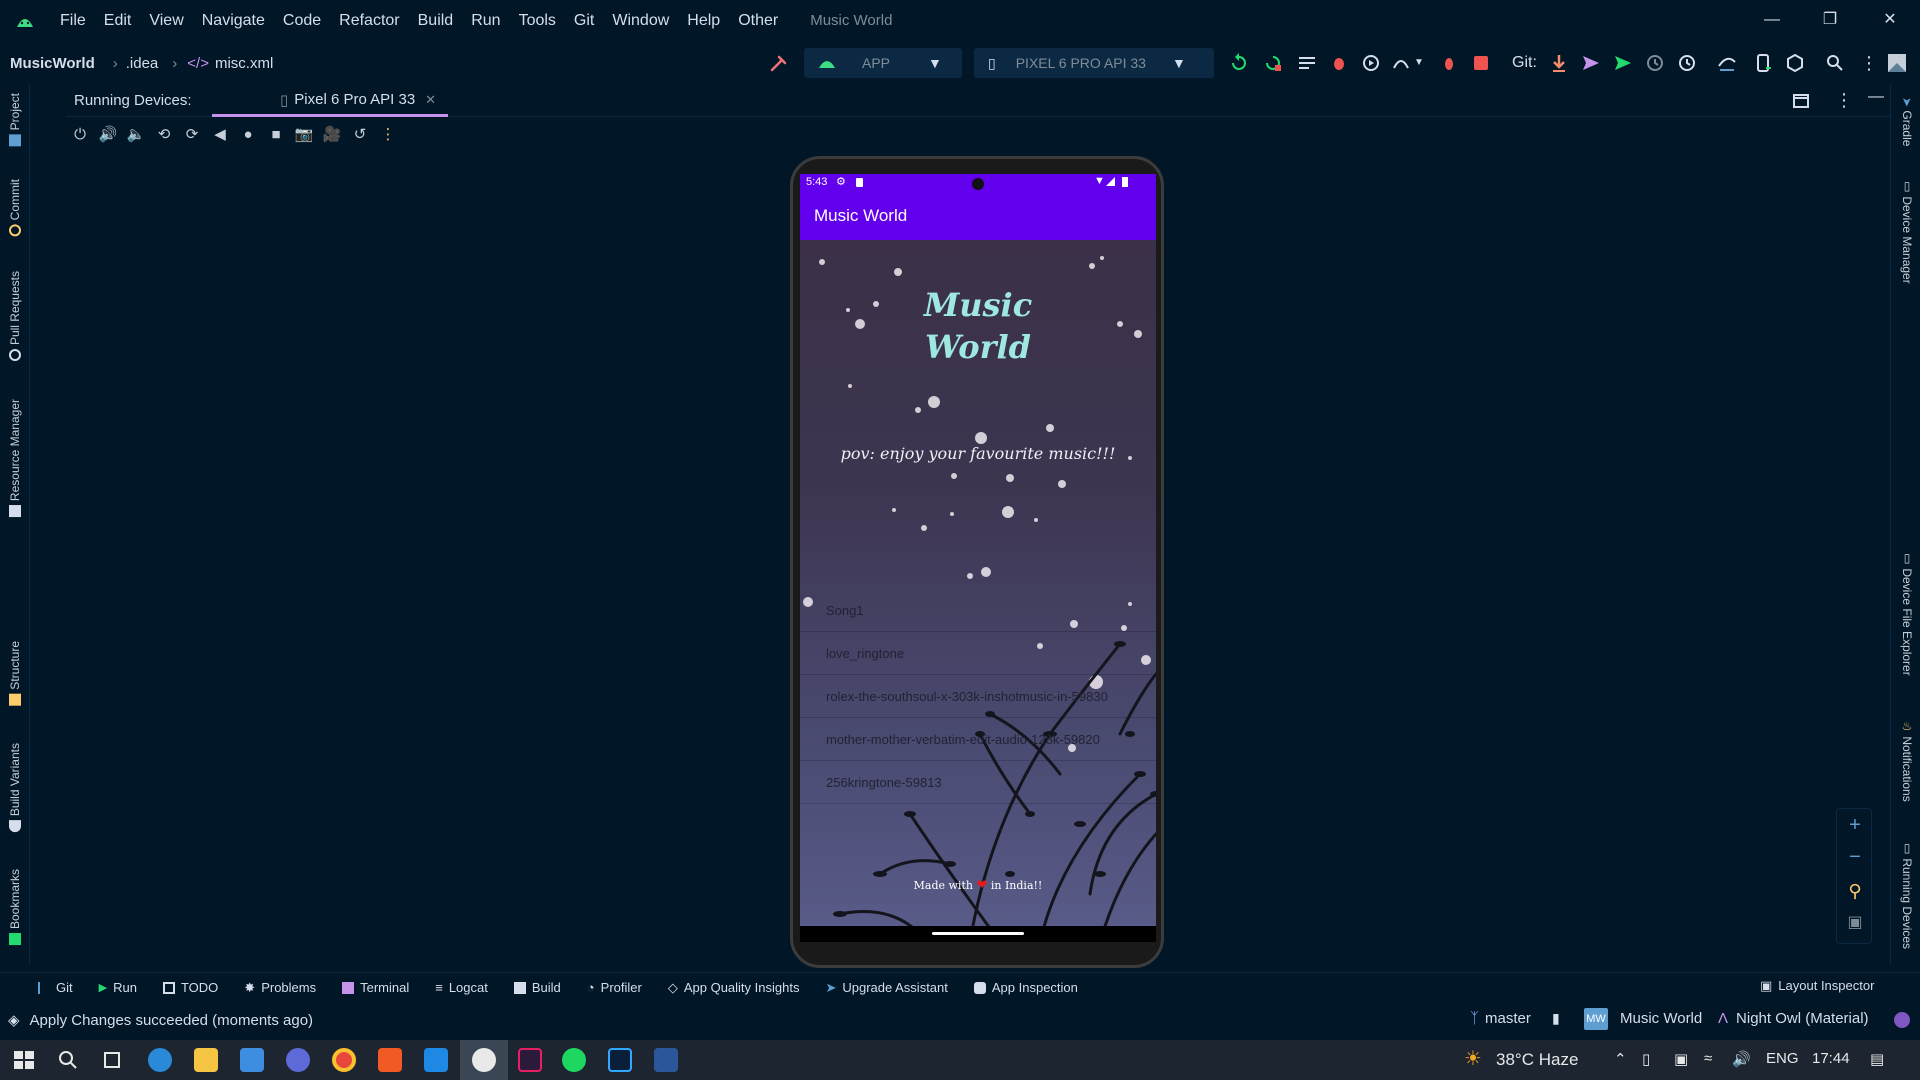 The width and height of the screenshot is (1920, 1080). I want to click on sync-gradle-icon, so click(1727, 63).